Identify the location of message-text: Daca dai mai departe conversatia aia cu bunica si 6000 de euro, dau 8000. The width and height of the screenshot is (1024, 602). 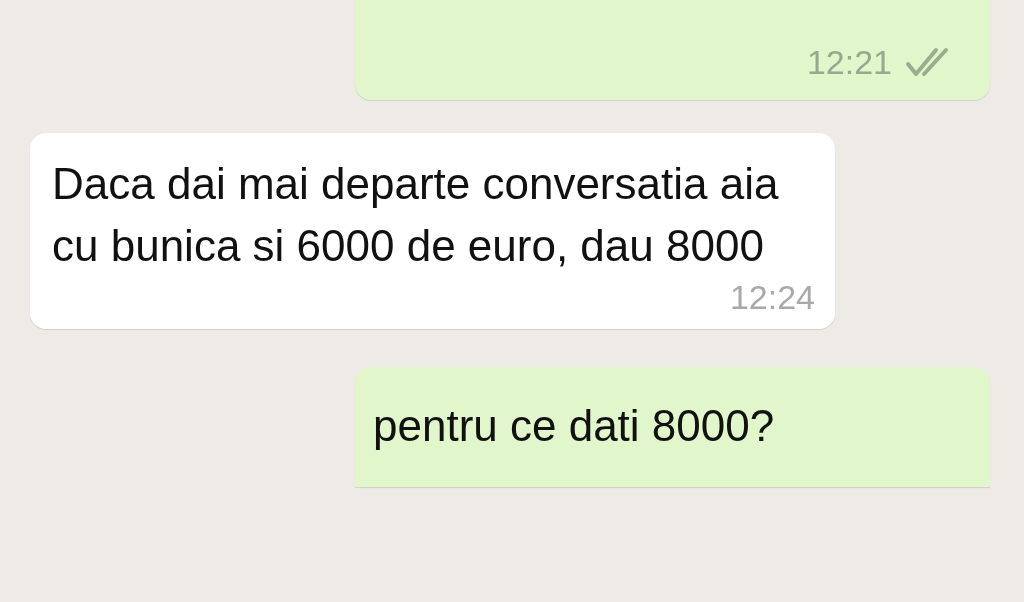
(416, 215).